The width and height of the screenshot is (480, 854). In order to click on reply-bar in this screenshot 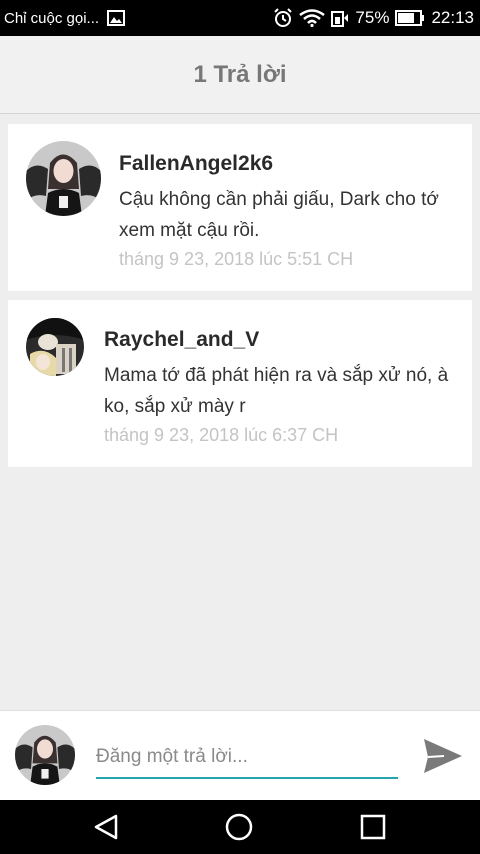, I will do `click(240, 755)`.